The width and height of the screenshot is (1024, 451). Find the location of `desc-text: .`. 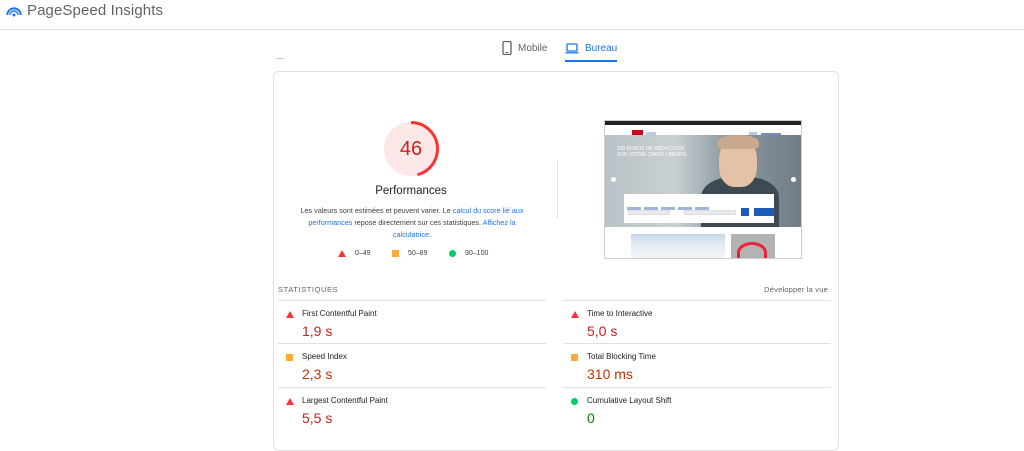

desc-text: . is located at coordinates (429, 234).